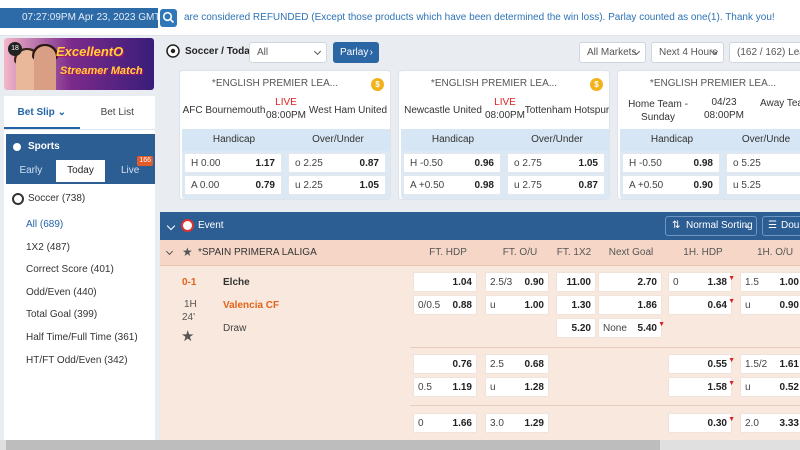 The image size is (800, 450). I want to click on col-ft-ou: FT. O/U, so click(520, 252).